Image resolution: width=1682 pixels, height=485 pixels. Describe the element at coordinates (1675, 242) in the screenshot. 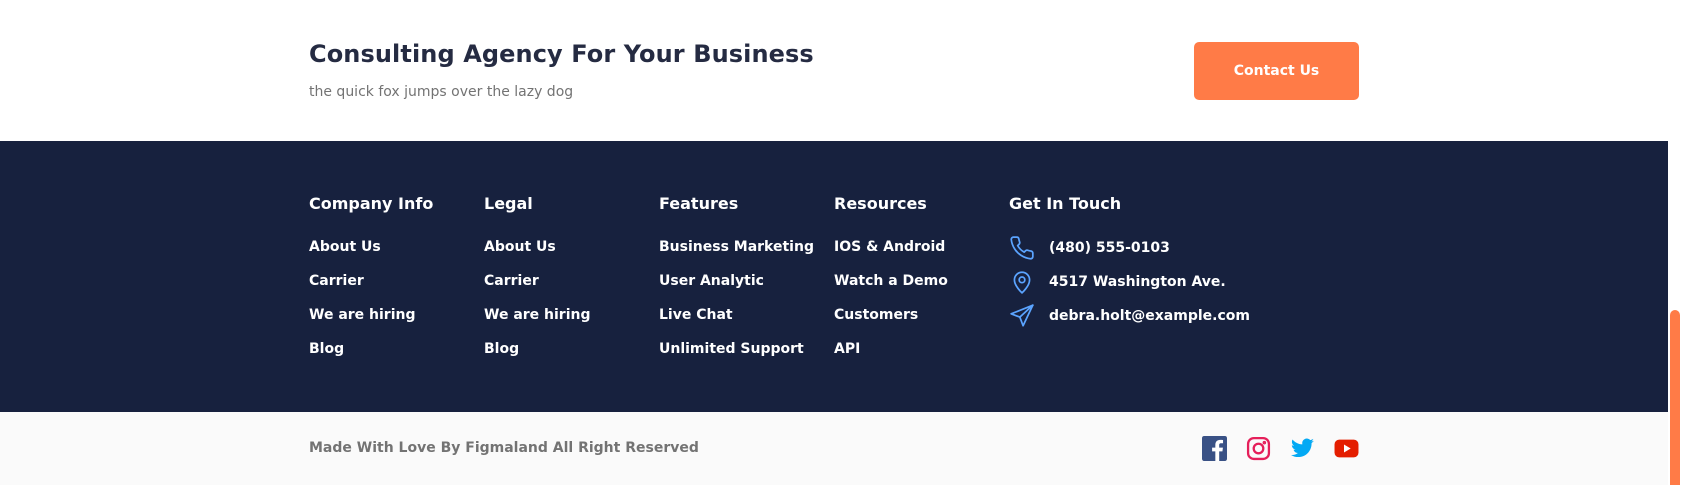

I see `page-scrollbar` at that location.